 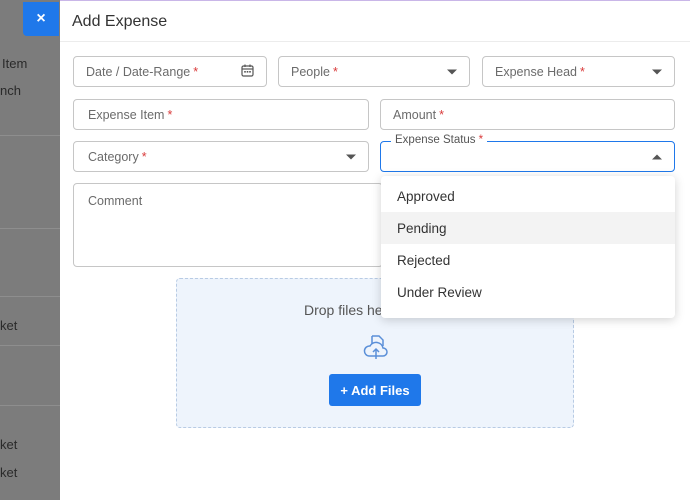 What do you see at coordinates (221, 114) in the screenshot?
I see `expense-item-field: Expense Item *` at bounding box center [221, 114].